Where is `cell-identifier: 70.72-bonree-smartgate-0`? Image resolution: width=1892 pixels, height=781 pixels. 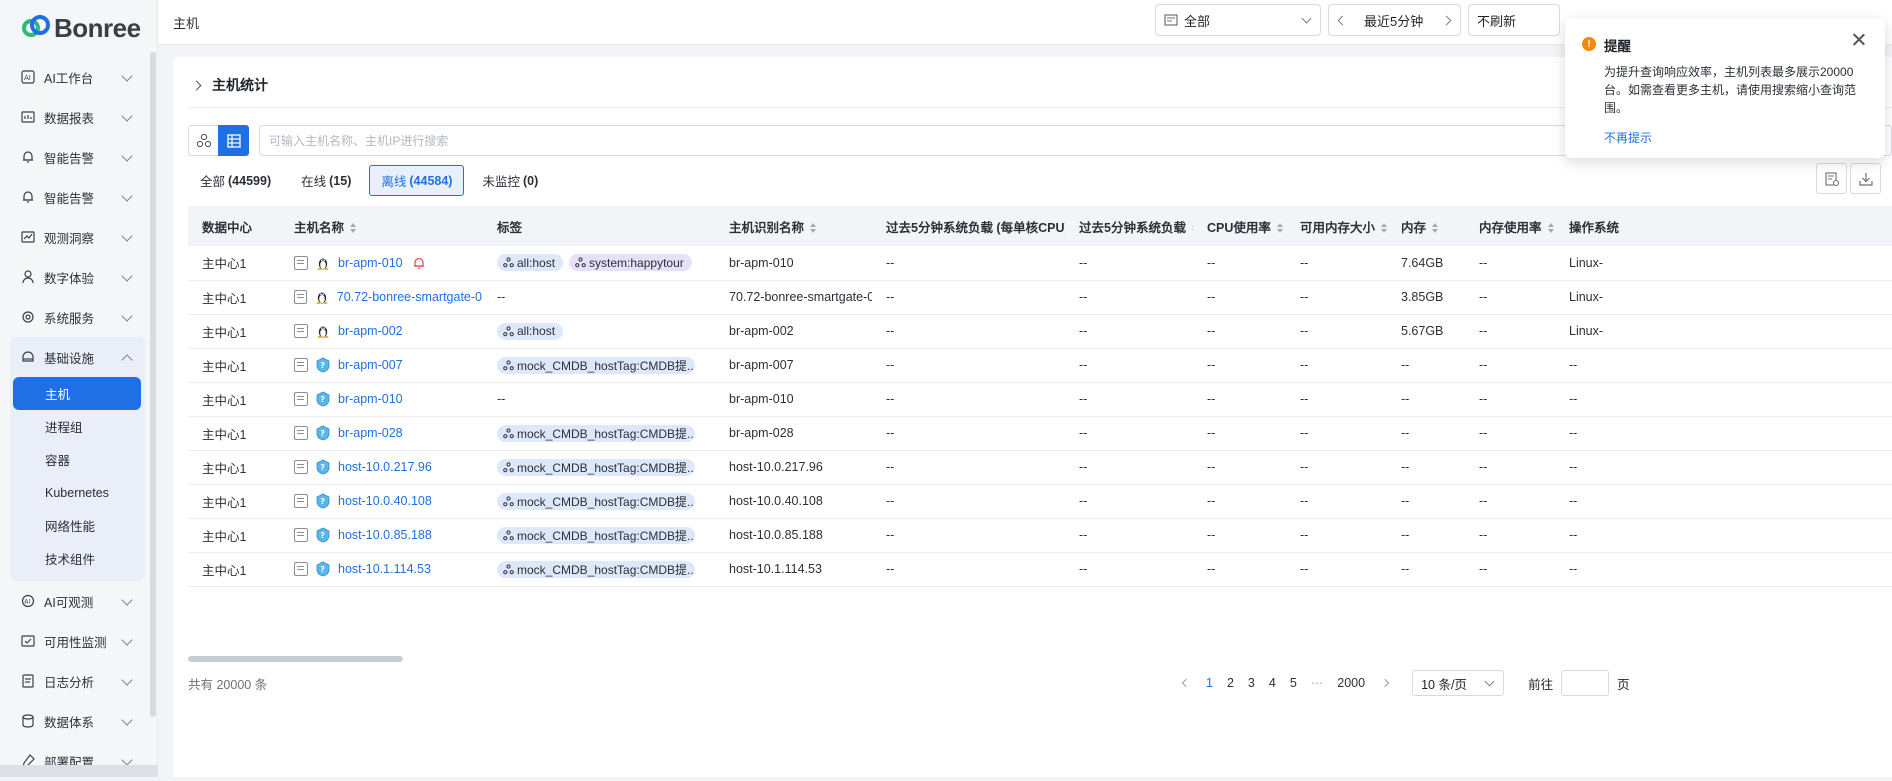 cell-identifier: 70.72-bonree-smartgate-0 is located at coordinates (793, 297).